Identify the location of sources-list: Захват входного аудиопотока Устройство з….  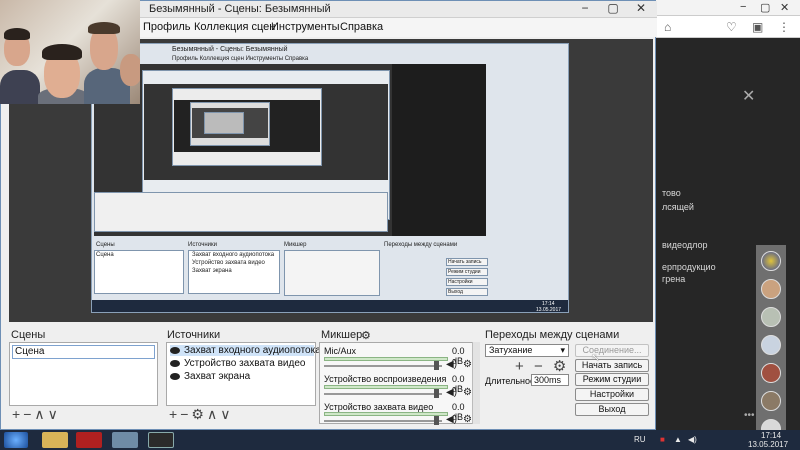
(243, 374).